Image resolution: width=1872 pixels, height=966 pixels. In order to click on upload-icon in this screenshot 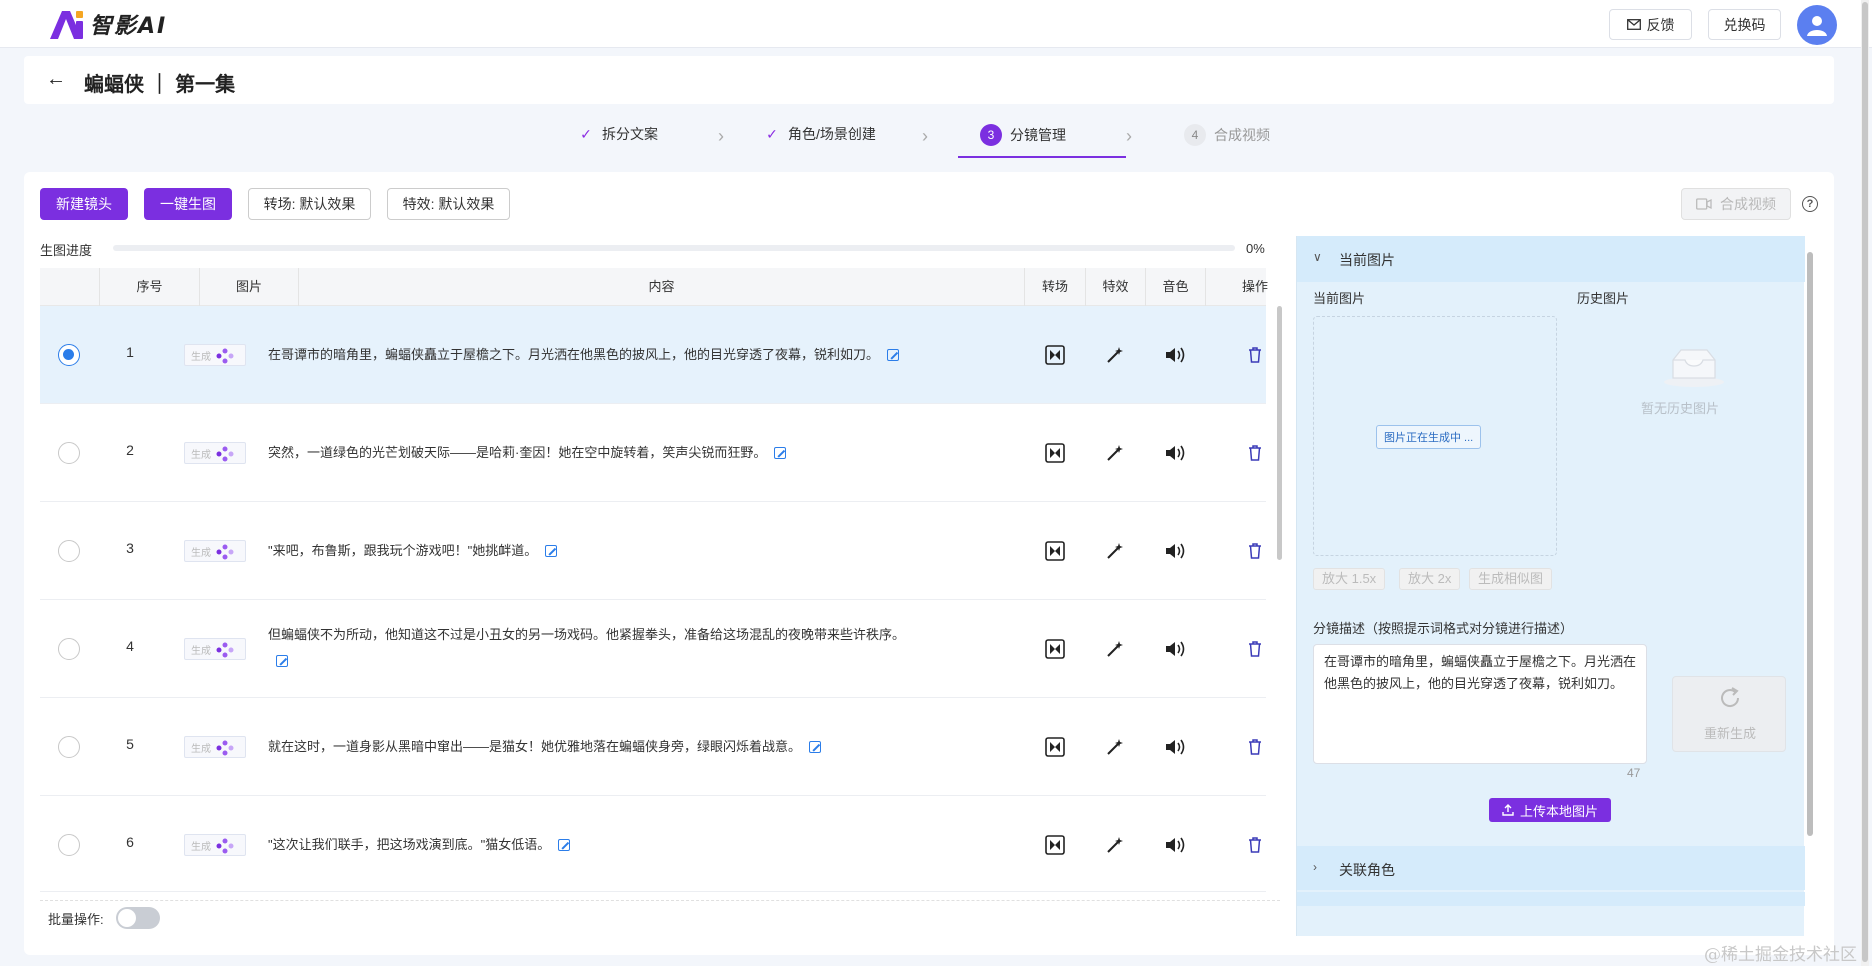, I will do `click(1508, 810)`.